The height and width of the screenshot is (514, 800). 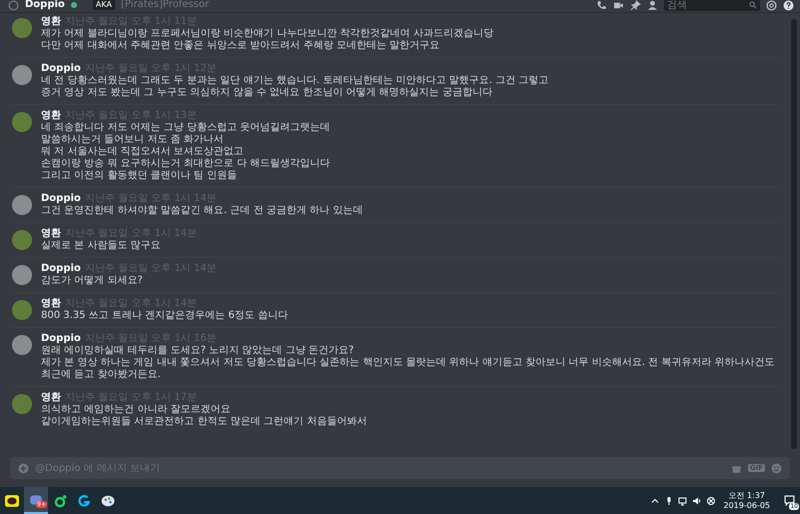 I want to click on message-text: 네 죄송합니다 저도 어제는 그냥 당황스럽고 웃어넘길려그랫는데, so click(x=185, y=128).